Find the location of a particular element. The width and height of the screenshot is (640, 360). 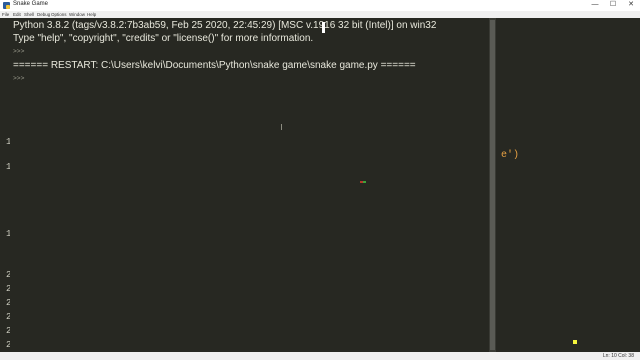

mouse-cursor-icon is located at coordinates (323, 27).